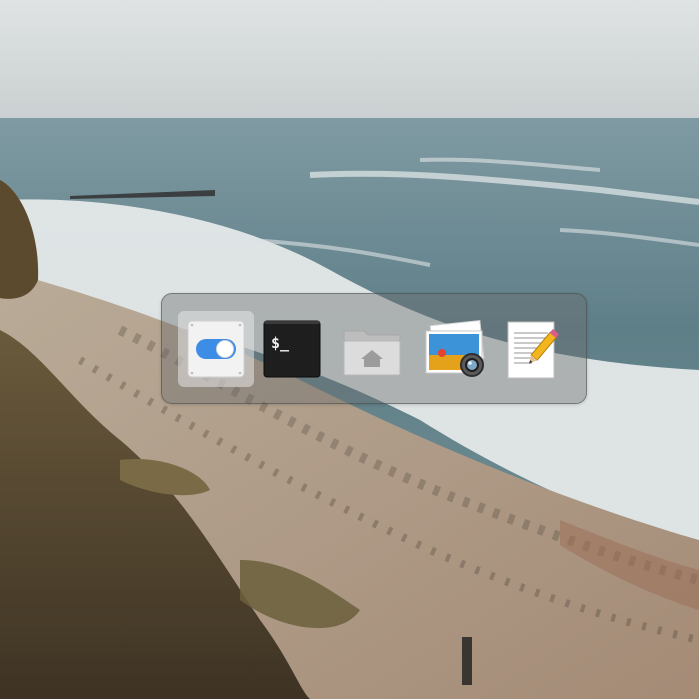 The height and width of the screenshot is (699, 699). I want to click on text-editor-icon, so click(533, 350).